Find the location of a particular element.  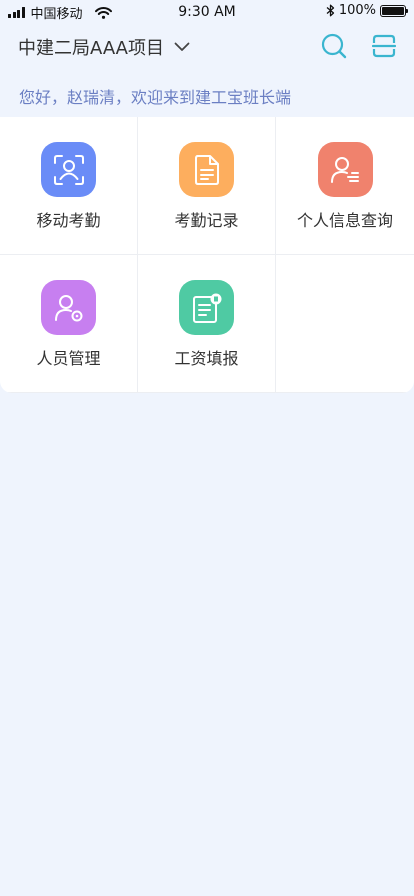

user-list-icon is located at coordinates (345, 169).